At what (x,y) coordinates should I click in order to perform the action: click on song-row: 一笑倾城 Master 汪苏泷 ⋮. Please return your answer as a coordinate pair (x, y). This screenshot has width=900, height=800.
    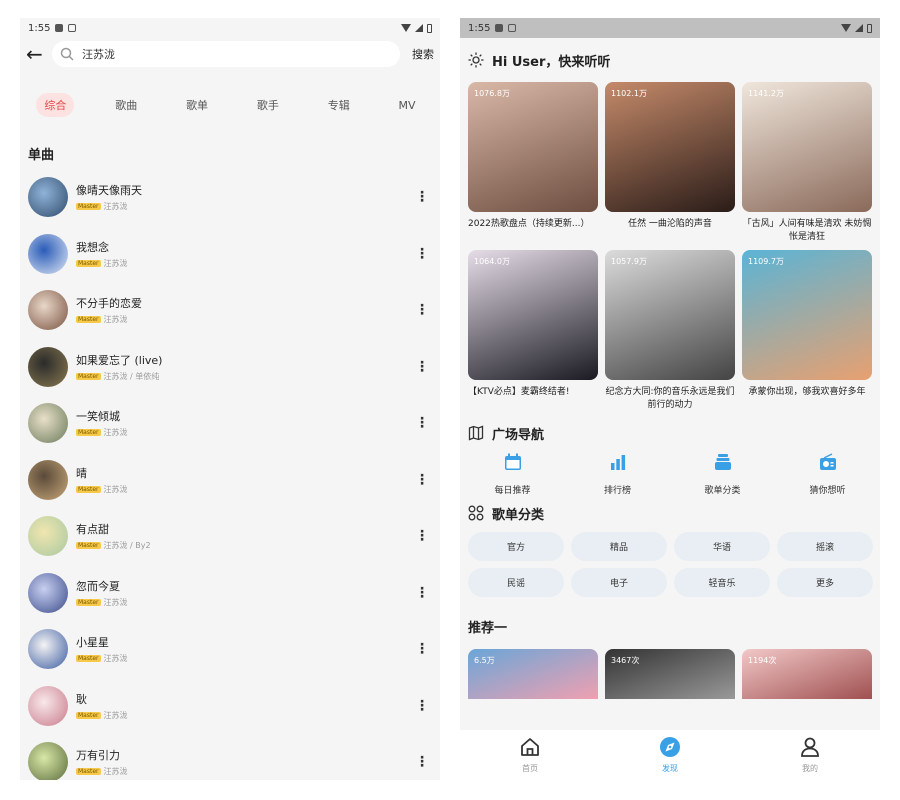
    Looking at the image, I should click on (230, 423).